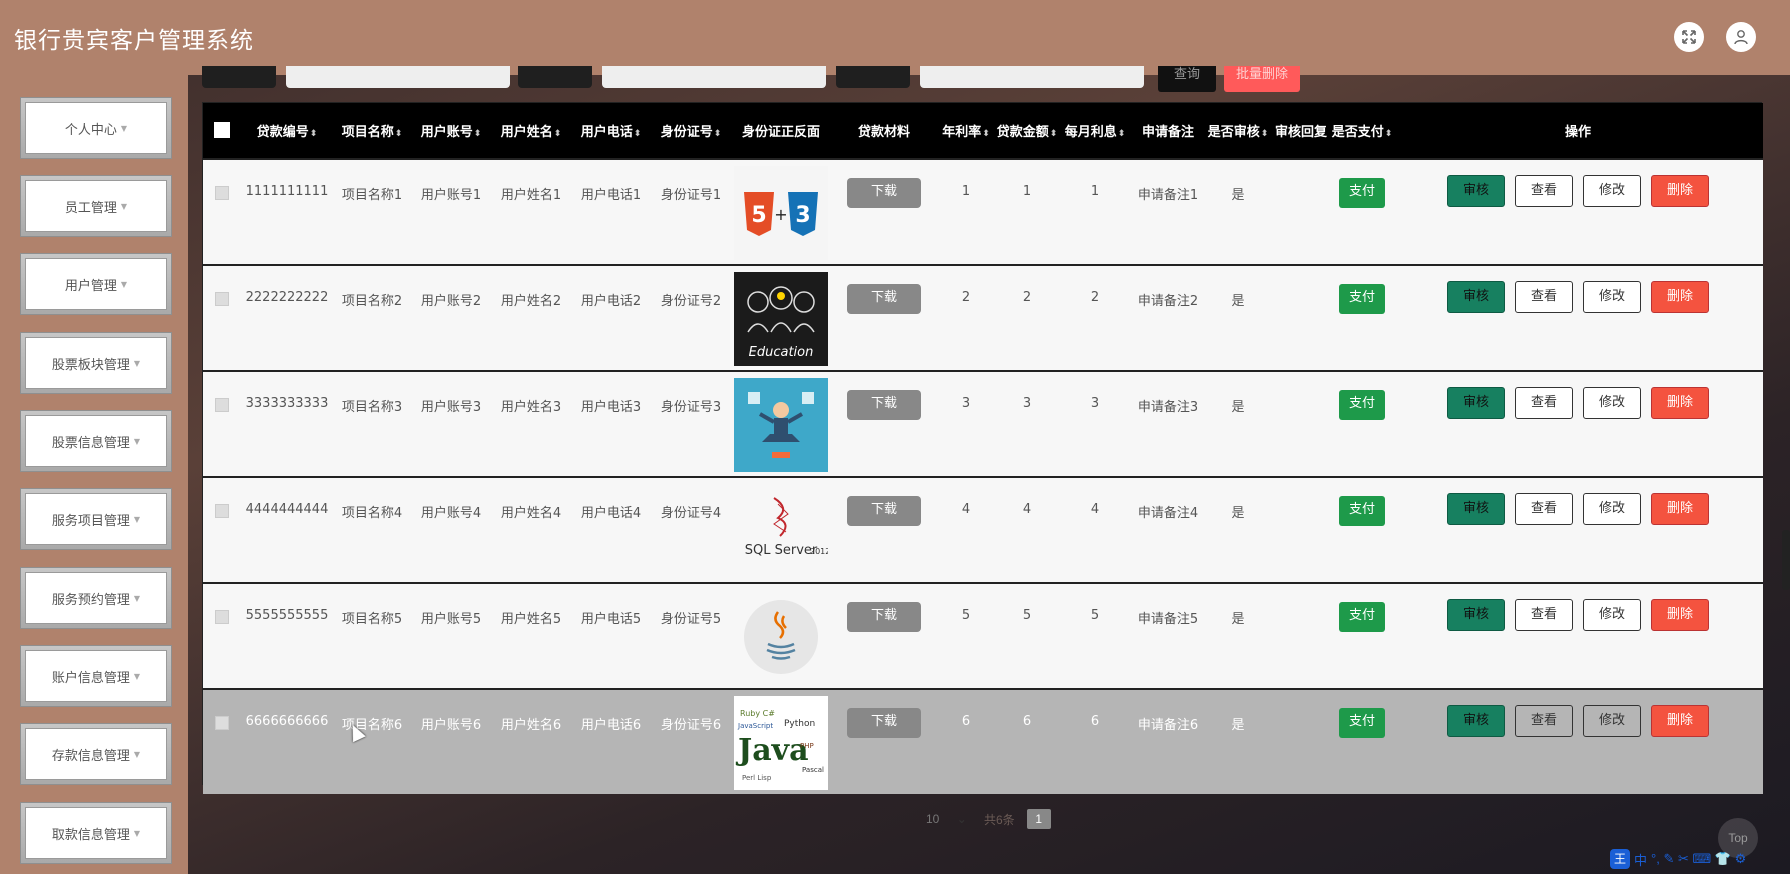 This screenshot has width=1790, height=874. What do you see at coordinates (96, 284) in the screenshot?
I see `sidebar-item-users: 用户管理 ▼` at bounding box center [96, 284].